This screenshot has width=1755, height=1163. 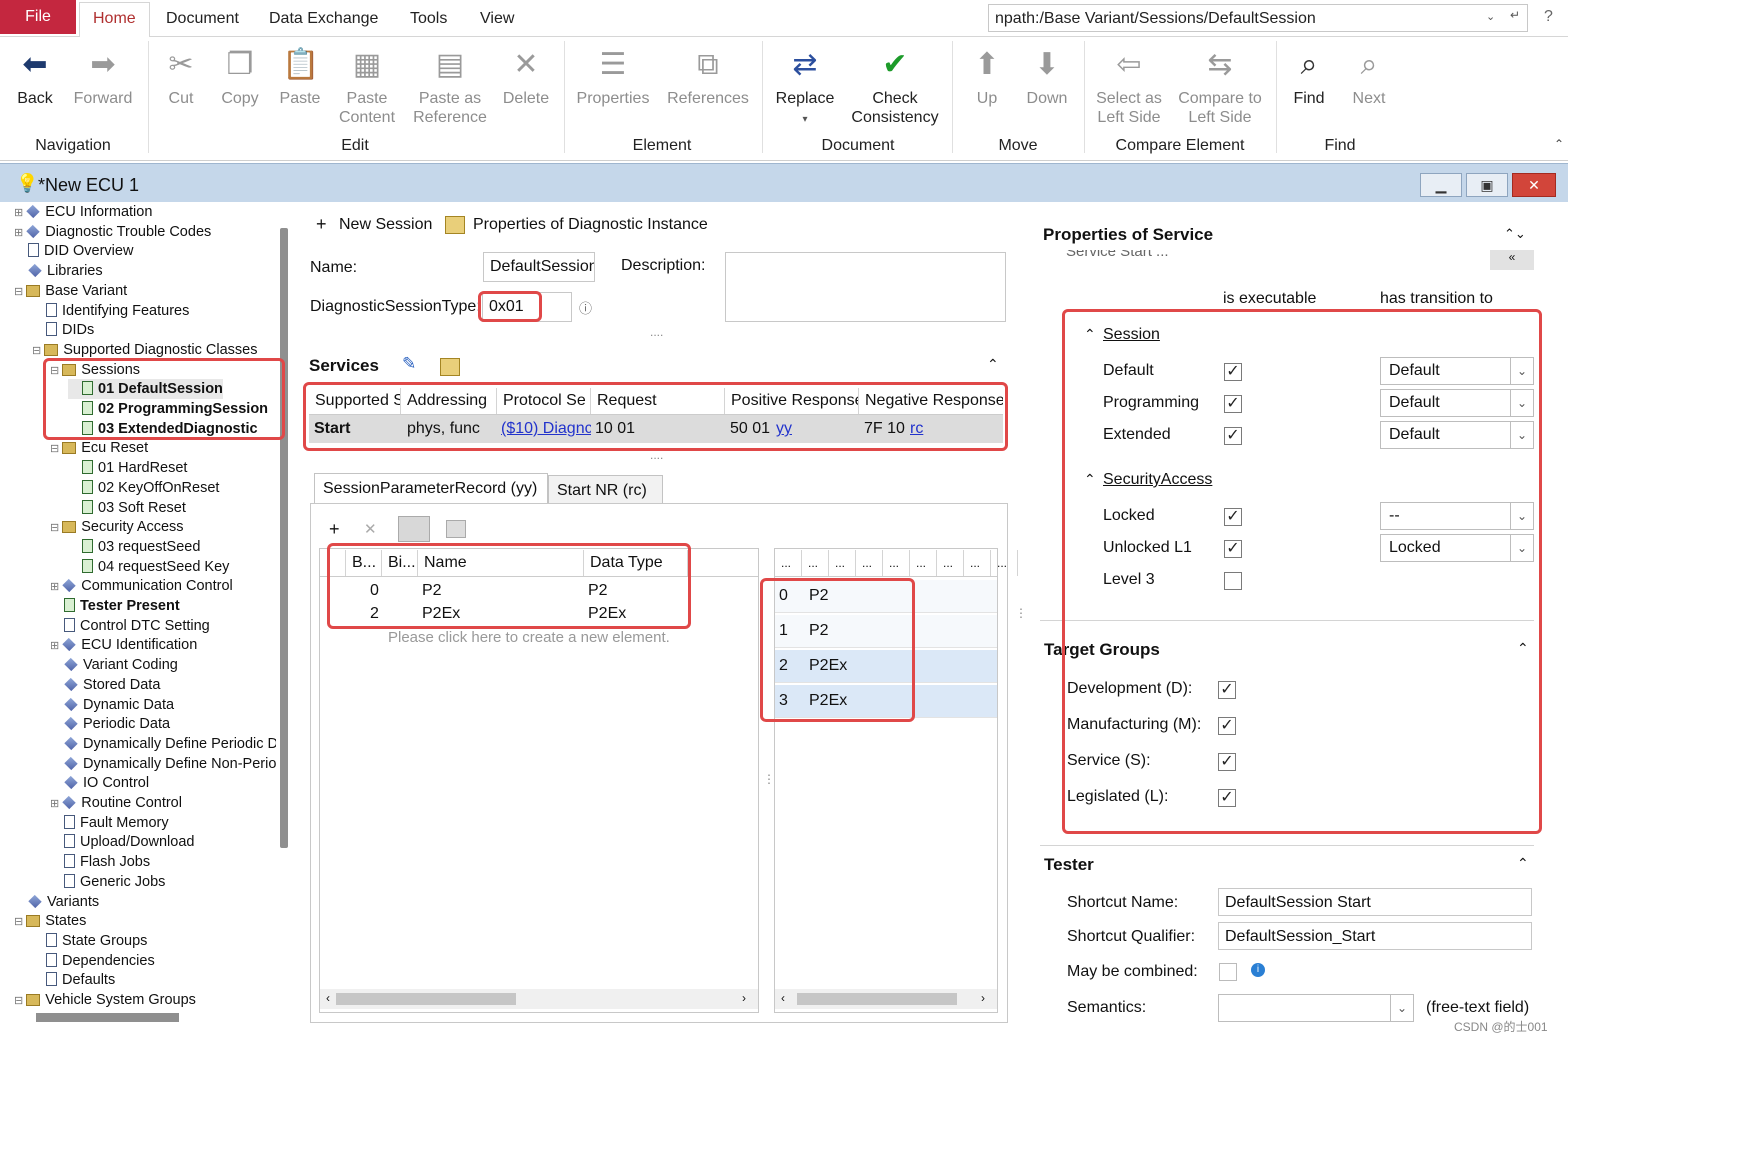 What do you see at coordinates (1228, 972) in the screenshot?
I see `may-be-combined-checkbox` at bounding box center [1228, 972].